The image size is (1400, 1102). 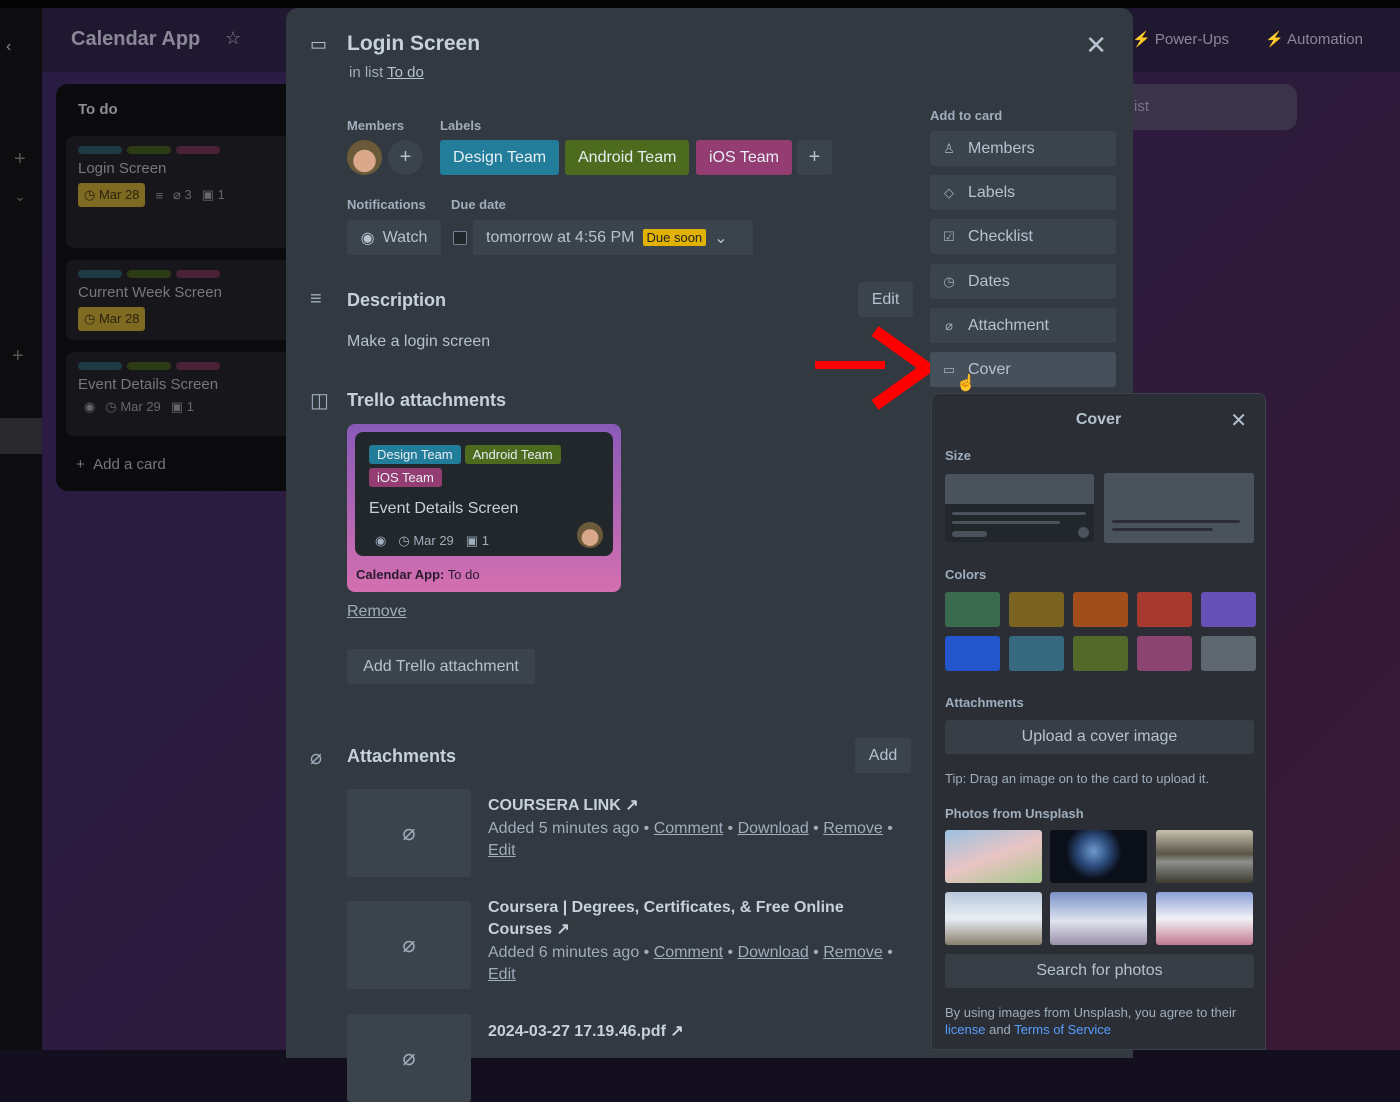 What do you see at coordinates (441, 666) in the screenshot?
I see `add-trello-attachment-button: Add Trello attachment` at bounding box center [441, 666].